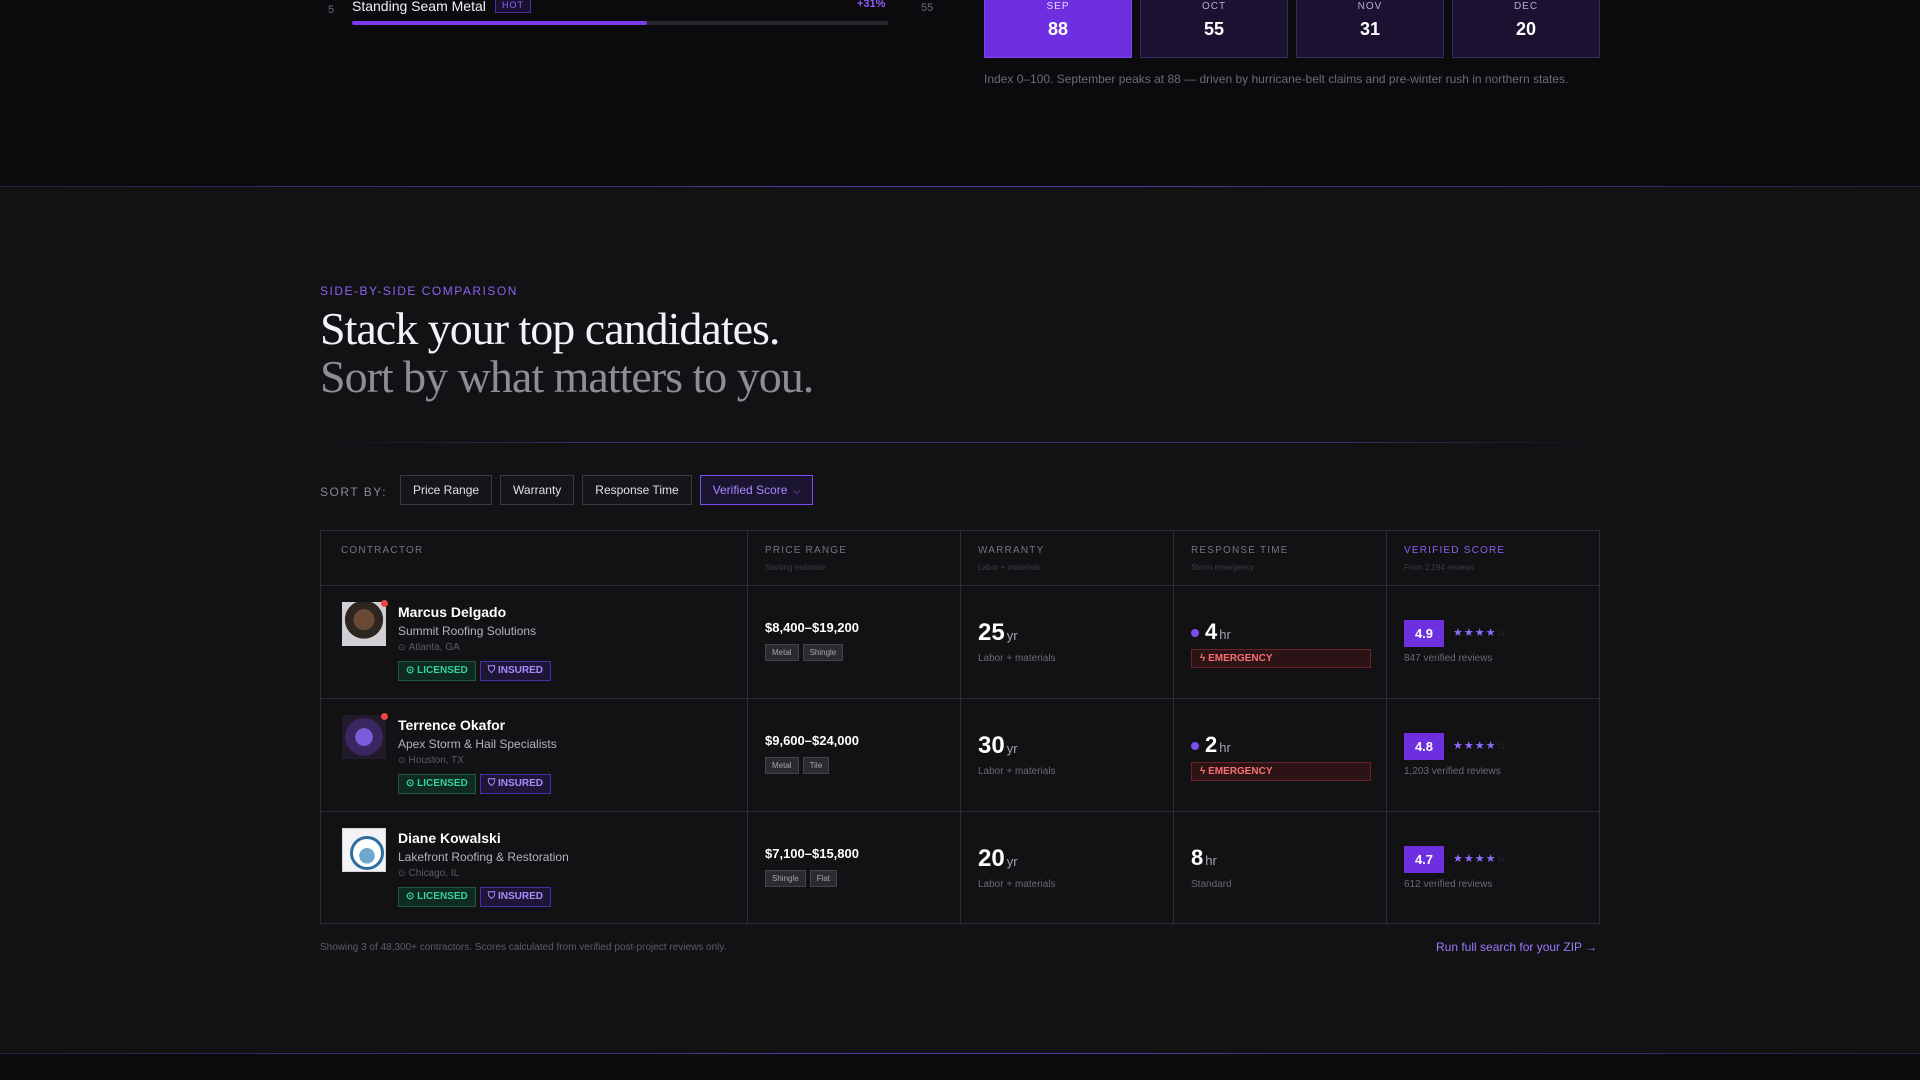  Describe the element at coordinates (1279, 642) in the screenshot. I see `response-cell: 4 hr ϟ EMERGENCY` at that location.